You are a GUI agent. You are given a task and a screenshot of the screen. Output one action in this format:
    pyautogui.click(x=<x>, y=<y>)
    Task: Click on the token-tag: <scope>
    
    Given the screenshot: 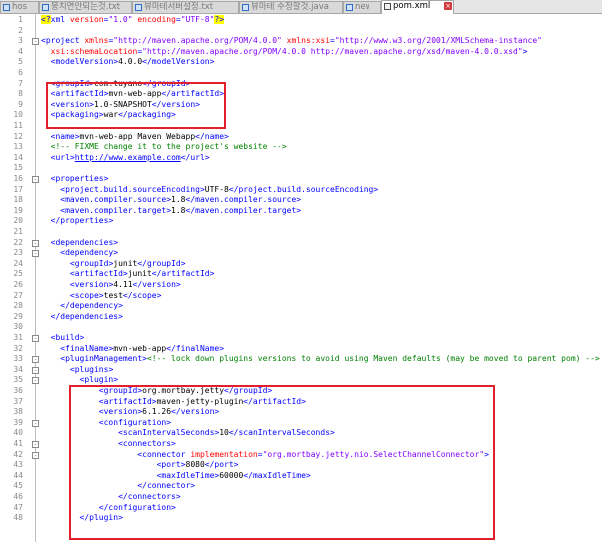 What is the action you would take?
    pyautogui.click(x=86, y=295)
    